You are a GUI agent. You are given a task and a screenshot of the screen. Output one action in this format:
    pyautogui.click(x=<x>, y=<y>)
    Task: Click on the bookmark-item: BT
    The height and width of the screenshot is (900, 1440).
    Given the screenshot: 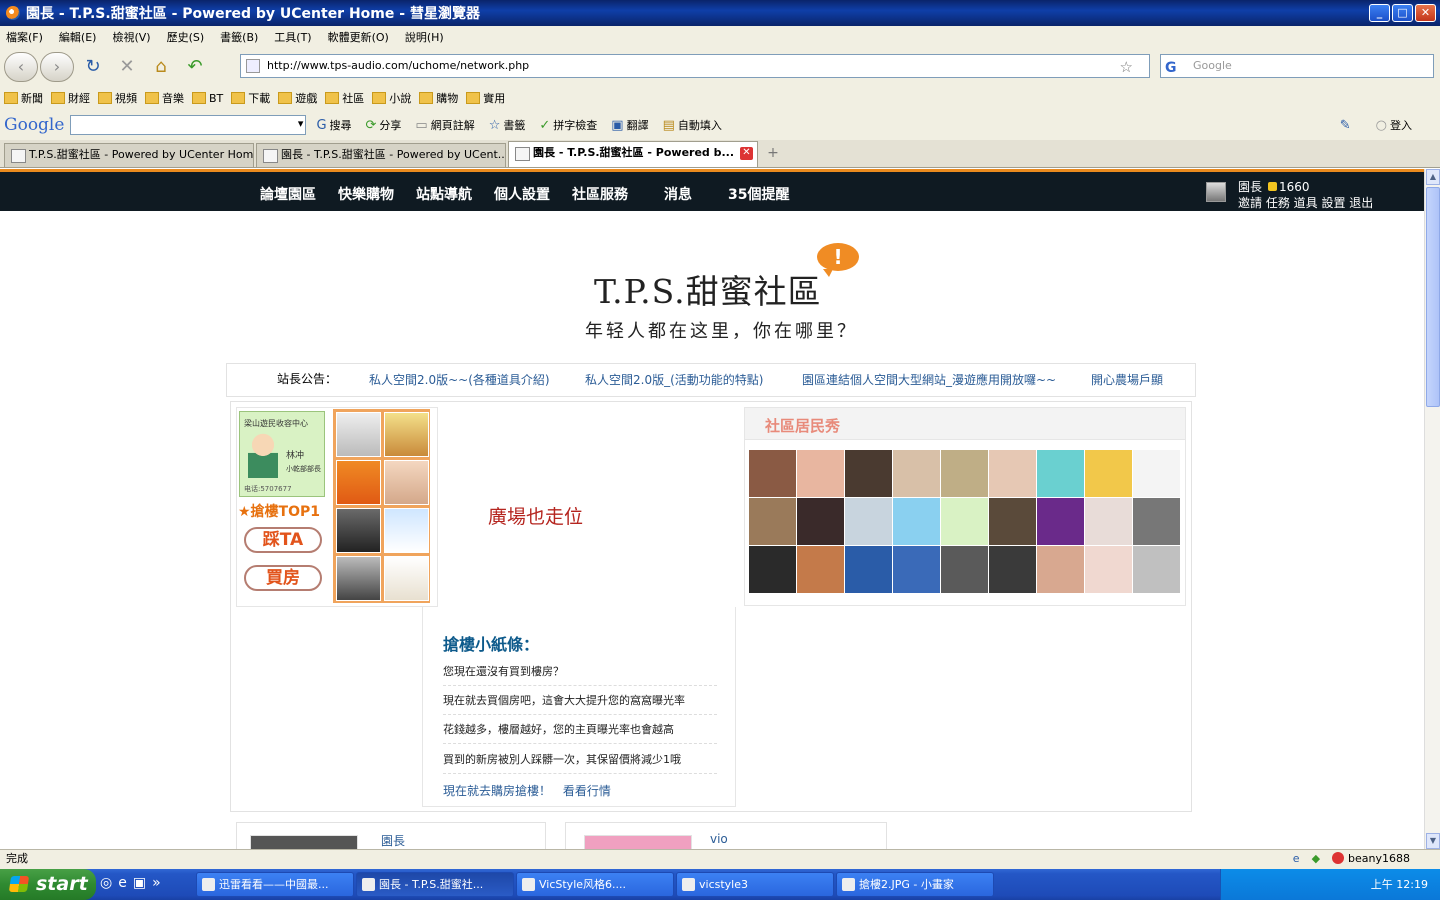 What is the action you would take?
    pyautogui.click(x=207, y=98)
    